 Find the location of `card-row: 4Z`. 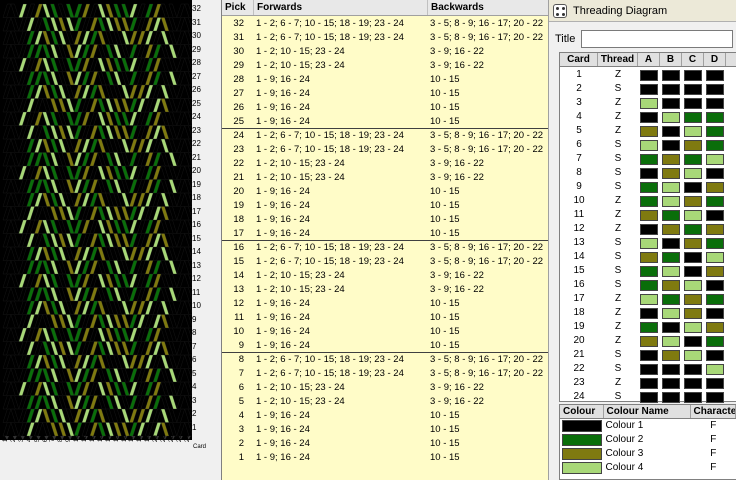

card-row: 4Z is located at coordinates (643, 117).